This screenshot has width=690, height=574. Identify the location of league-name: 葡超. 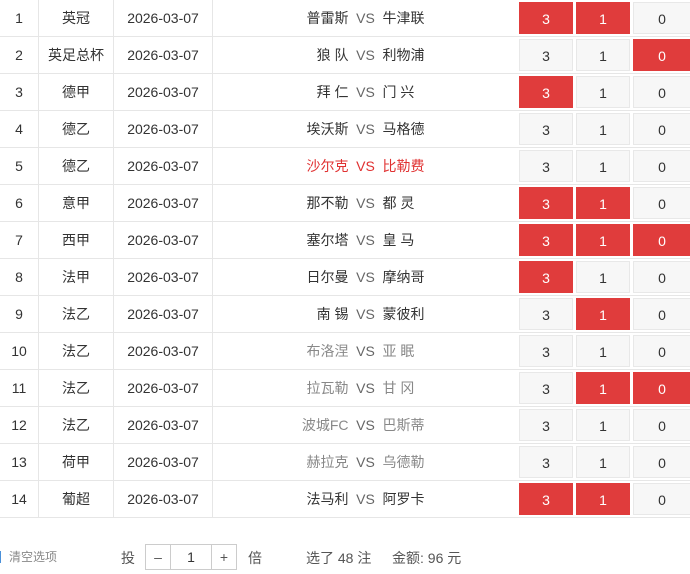
(76, 499).